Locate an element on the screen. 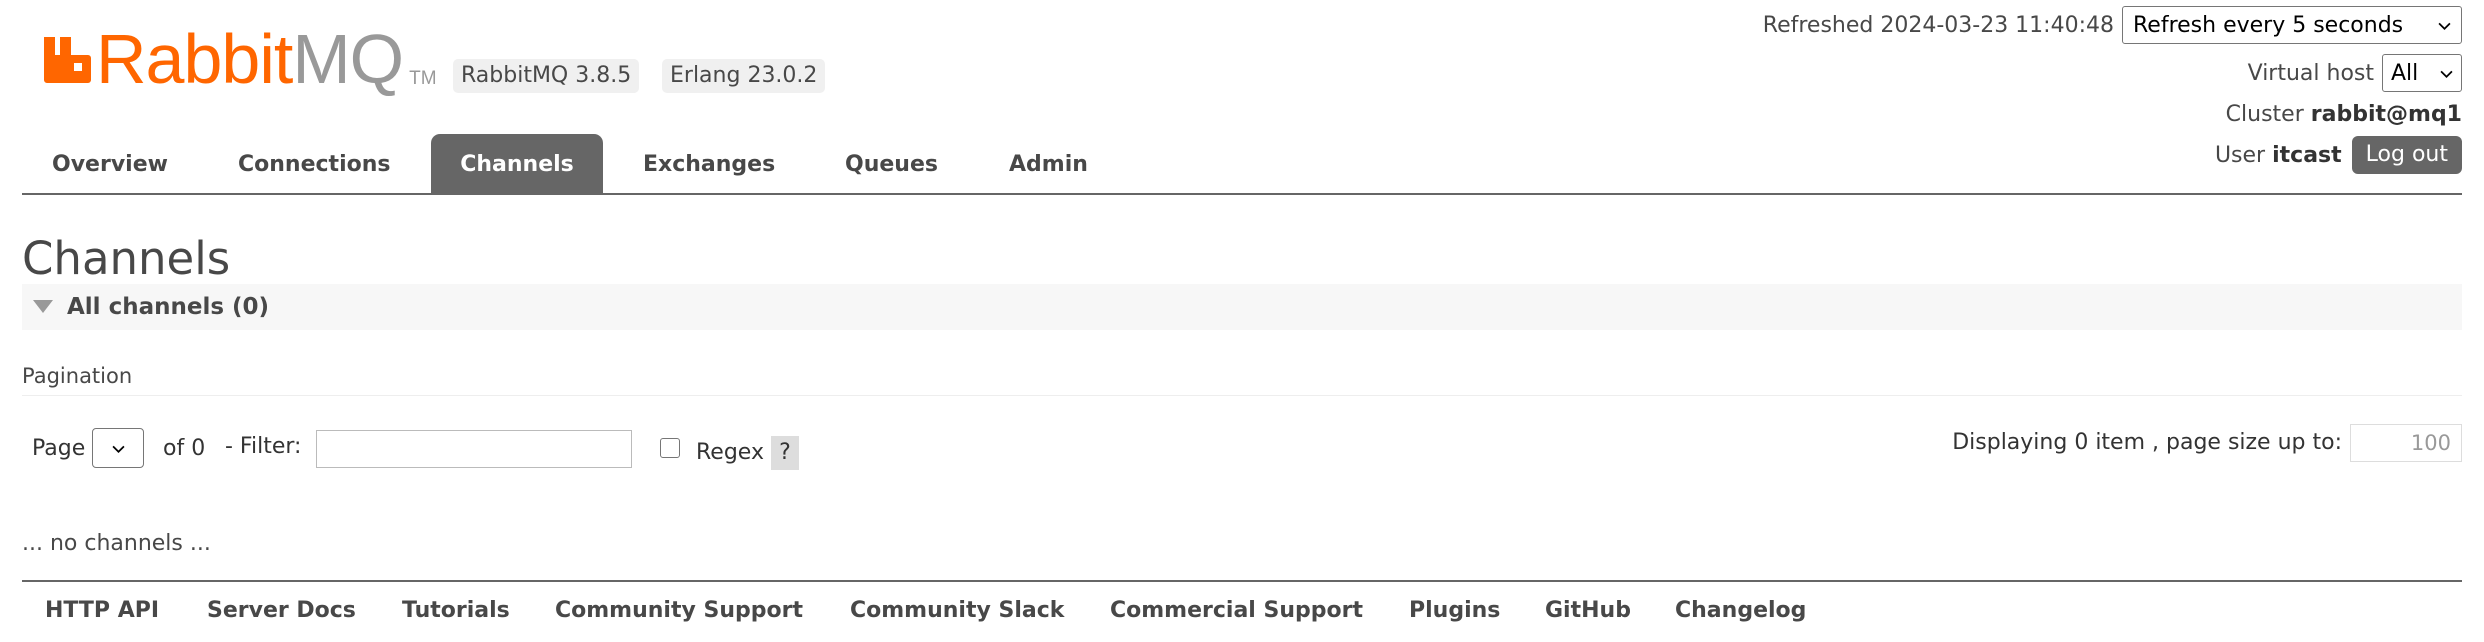 The width and height of the screenshot is (2484, 642). vhost-row: Virtual host All is located at coordinates (2355, 73).